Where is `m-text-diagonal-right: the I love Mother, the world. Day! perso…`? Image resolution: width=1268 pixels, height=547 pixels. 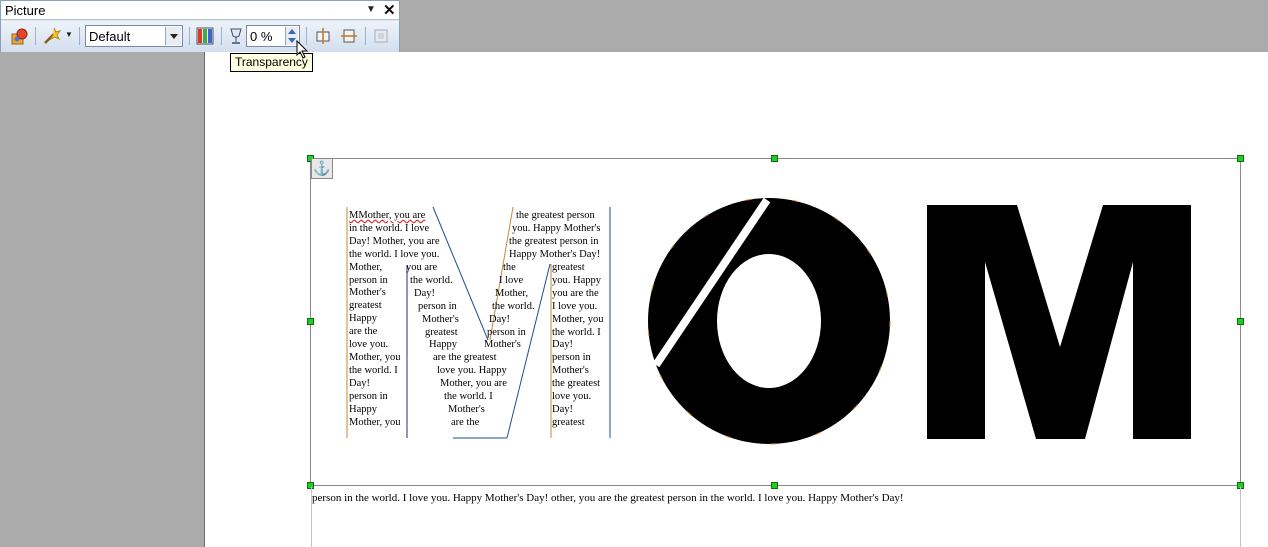
m-text-diagonal-right: the I love Mother, the world. Day! perso… is located at coordinates (509, 307).